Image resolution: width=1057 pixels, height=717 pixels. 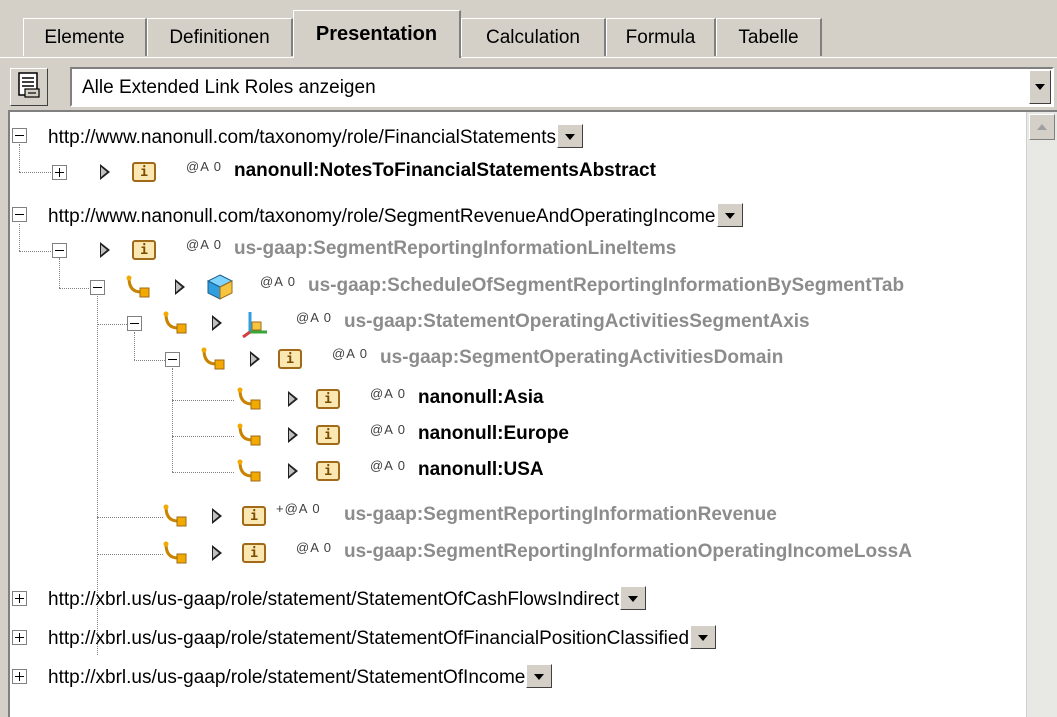 I want to click on node-name: nanonull:Europe, so click(x=493, y=434).